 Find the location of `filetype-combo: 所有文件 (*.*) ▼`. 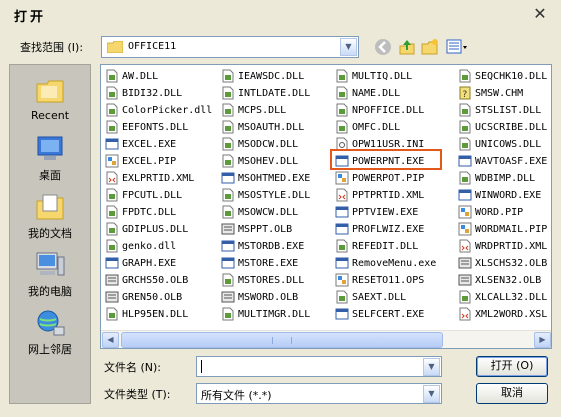

filetype-combo: 所有文件 (*.*) ▼ is located at coordinates (319, 393).